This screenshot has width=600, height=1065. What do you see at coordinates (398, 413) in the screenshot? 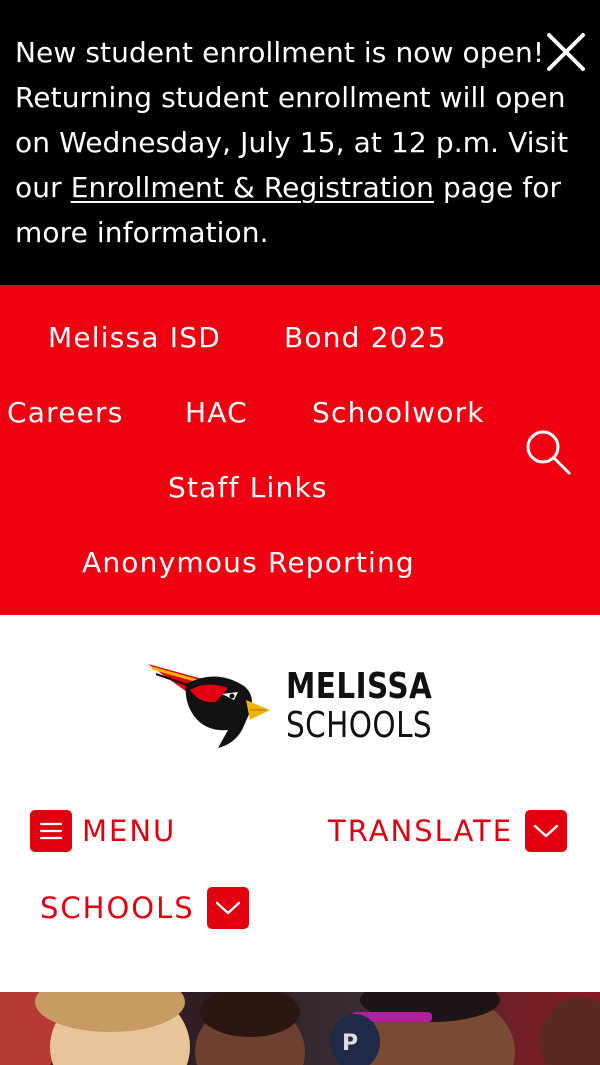
I see `quicklink-schoolwork: Schoolwork` at bounding box center [398, 413].